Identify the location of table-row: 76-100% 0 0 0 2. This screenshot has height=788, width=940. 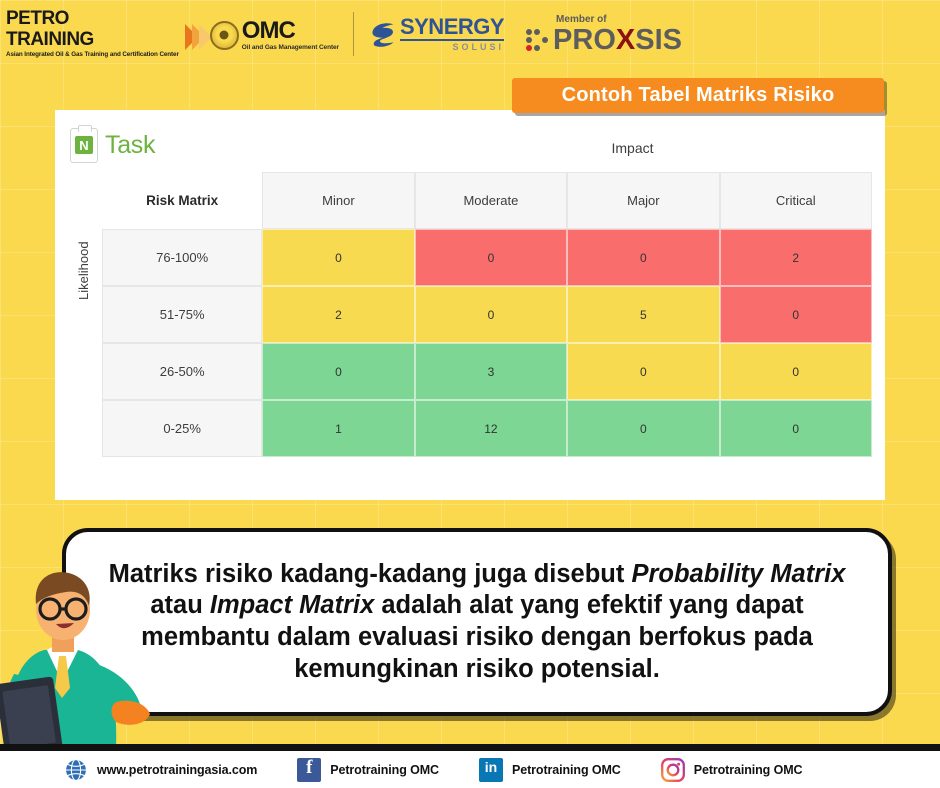
(487, 257).